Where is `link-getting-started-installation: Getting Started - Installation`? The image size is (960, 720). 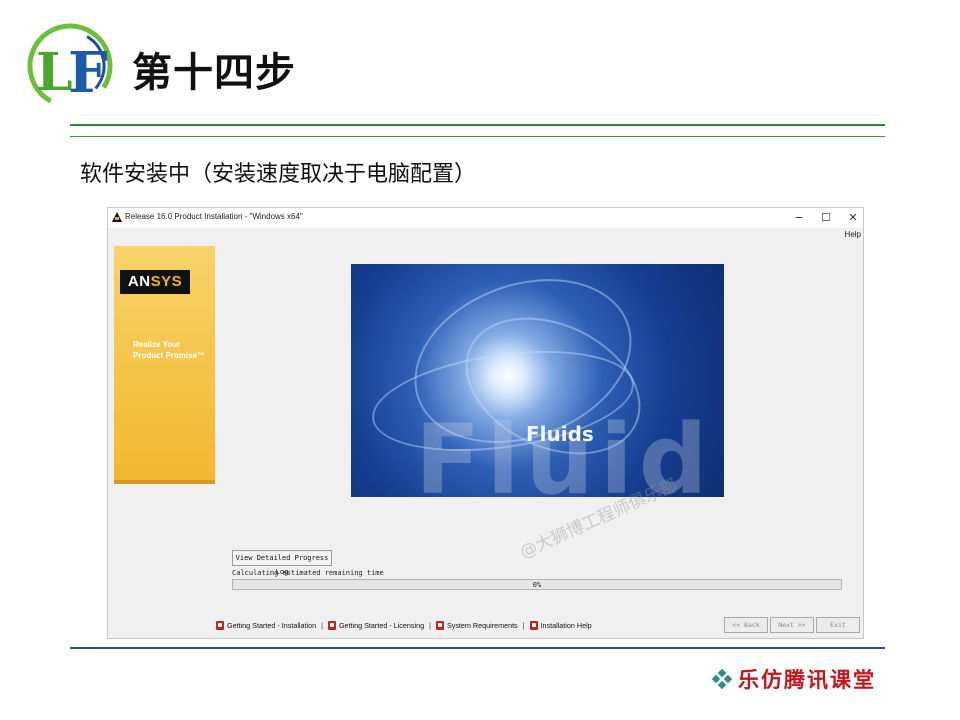
link-getting-started-installation: Getting Started - Installation is located at coordinates (266, 625).